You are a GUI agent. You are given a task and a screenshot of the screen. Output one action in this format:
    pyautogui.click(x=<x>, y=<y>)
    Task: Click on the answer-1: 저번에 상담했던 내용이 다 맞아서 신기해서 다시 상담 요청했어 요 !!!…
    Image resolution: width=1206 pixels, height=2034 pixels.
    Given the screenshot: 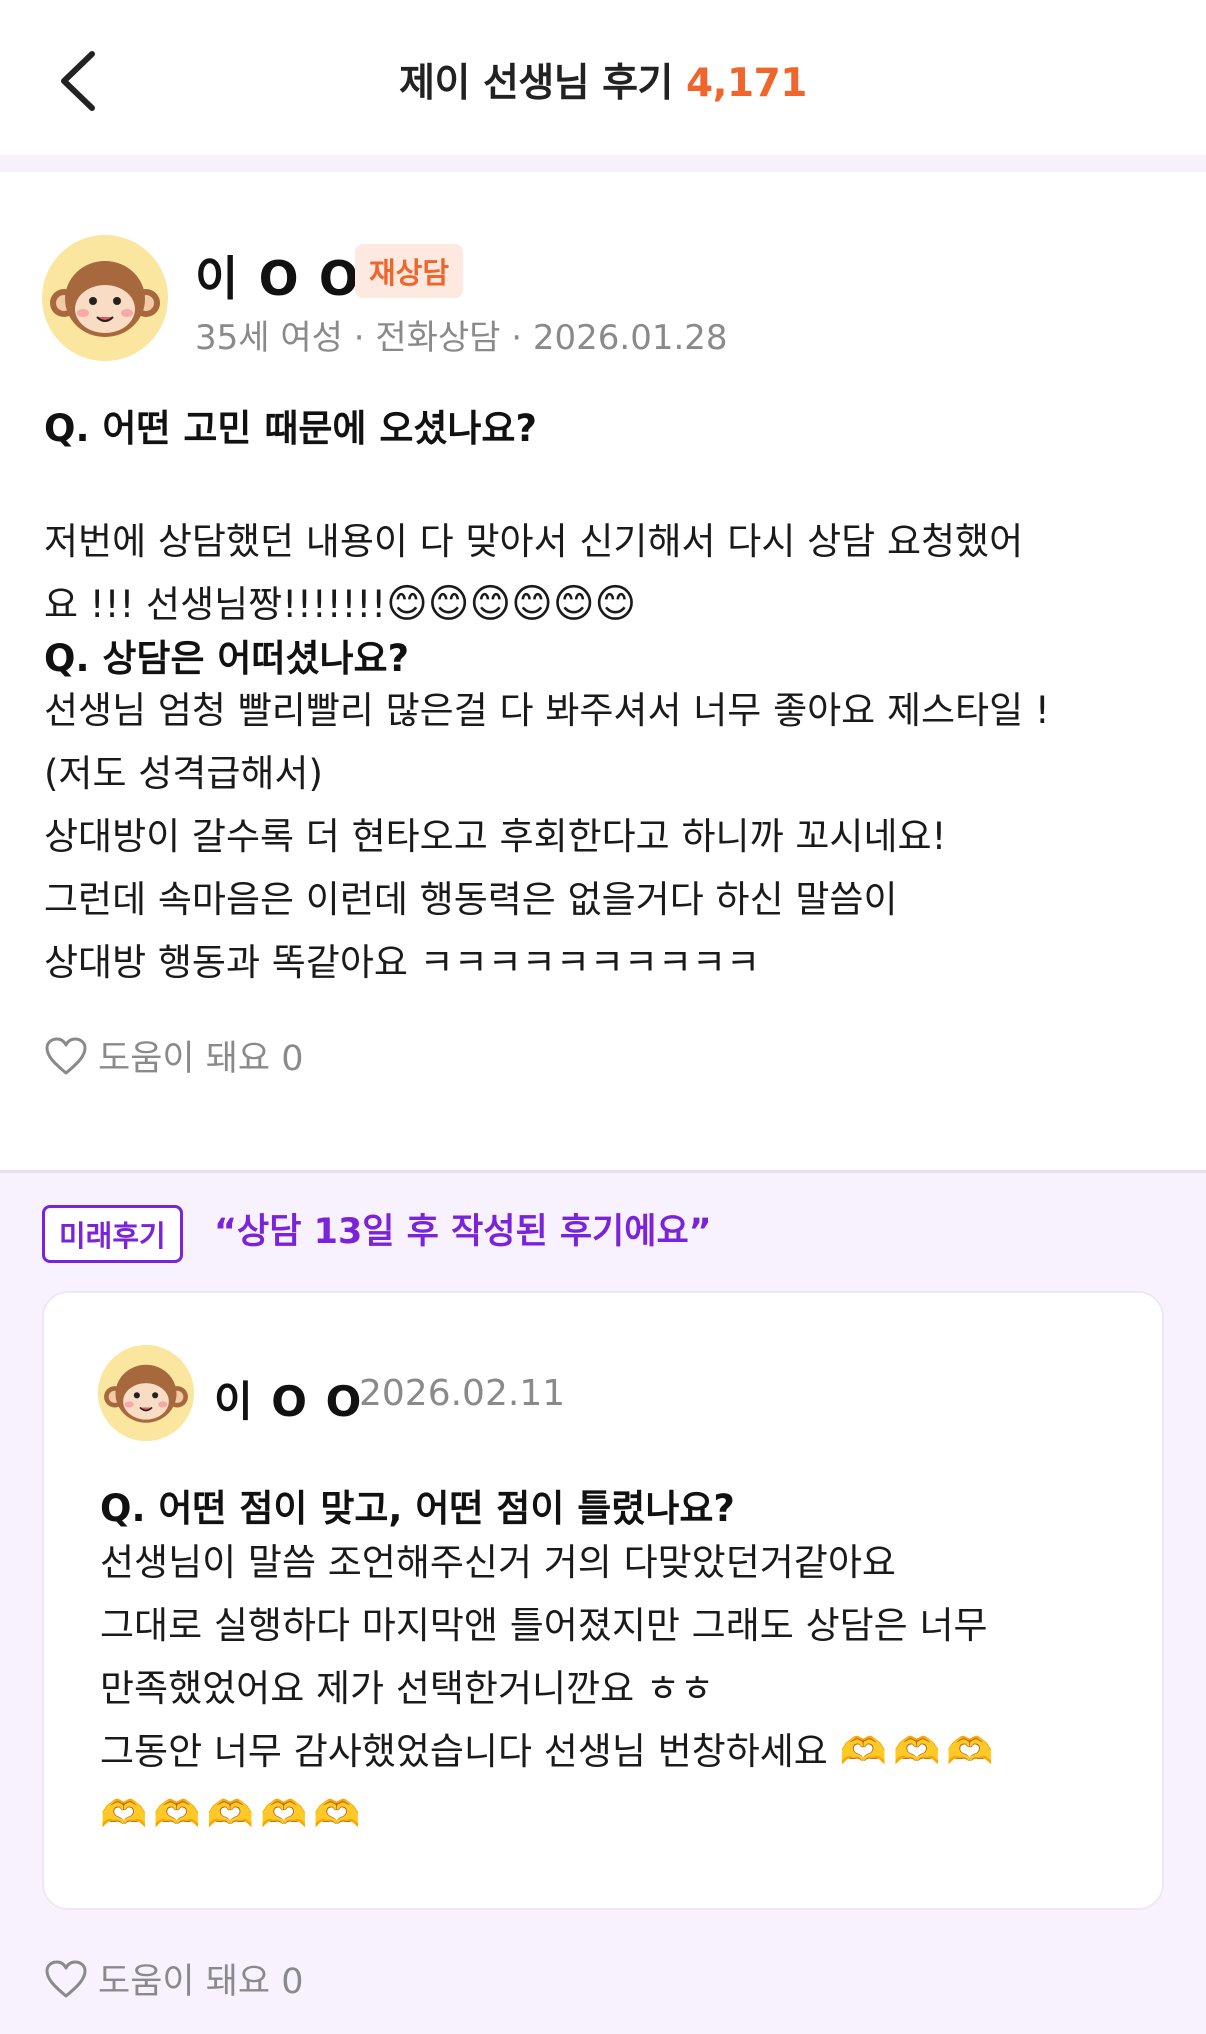 What is the action you would take?
    pyautogui.click(x=609, y=541)
    